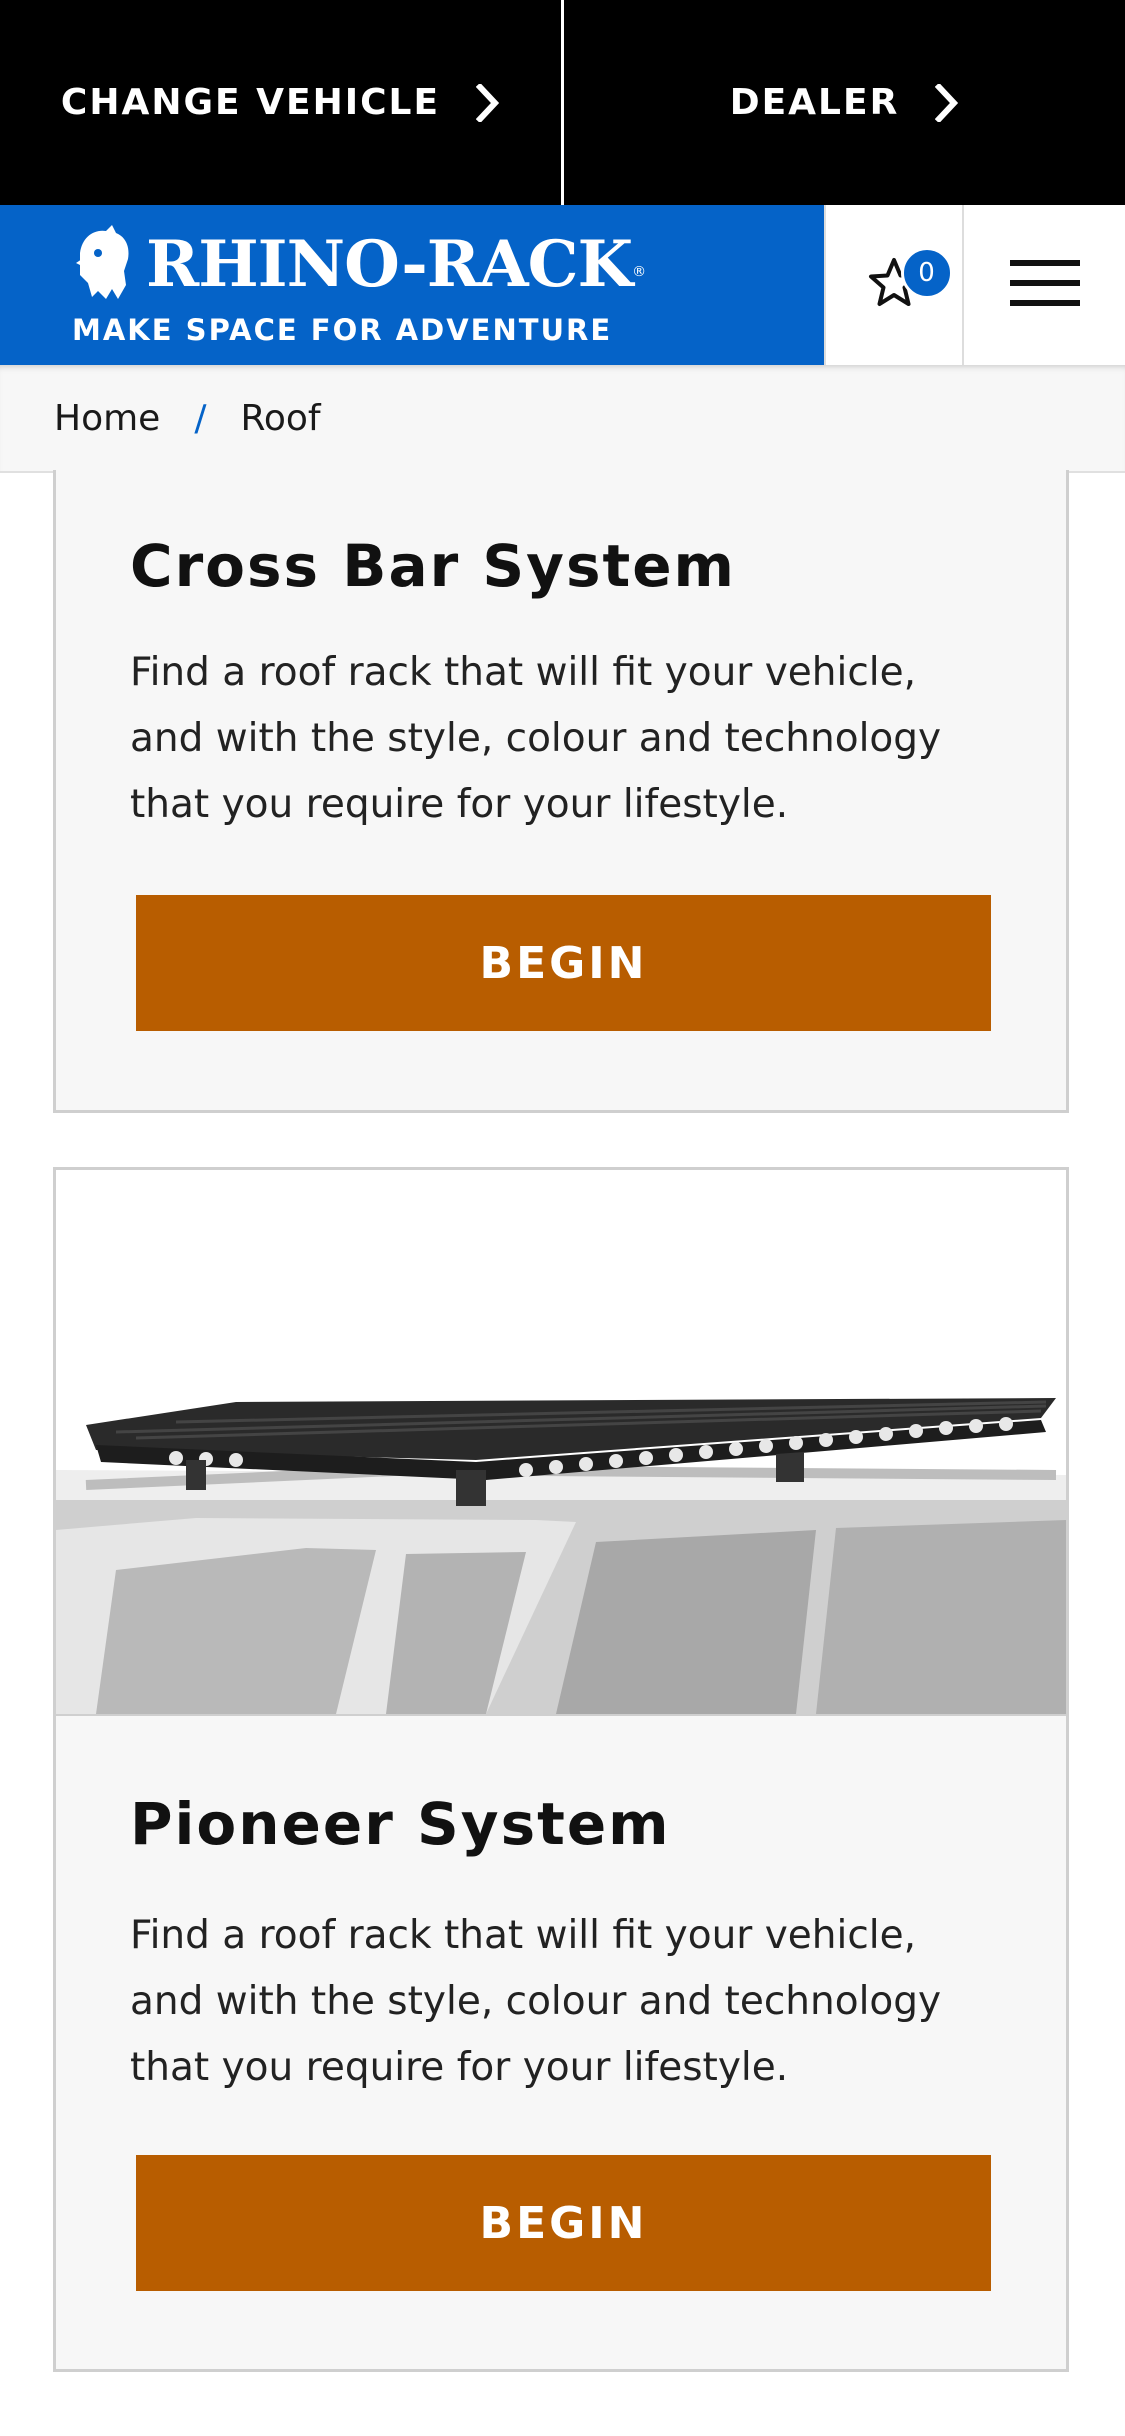 This screenshot has height=2436, width=1125. Describe the element at coordinates (400, 1824) in the screenshot. I see `card-title: Pioneer System` at that location.